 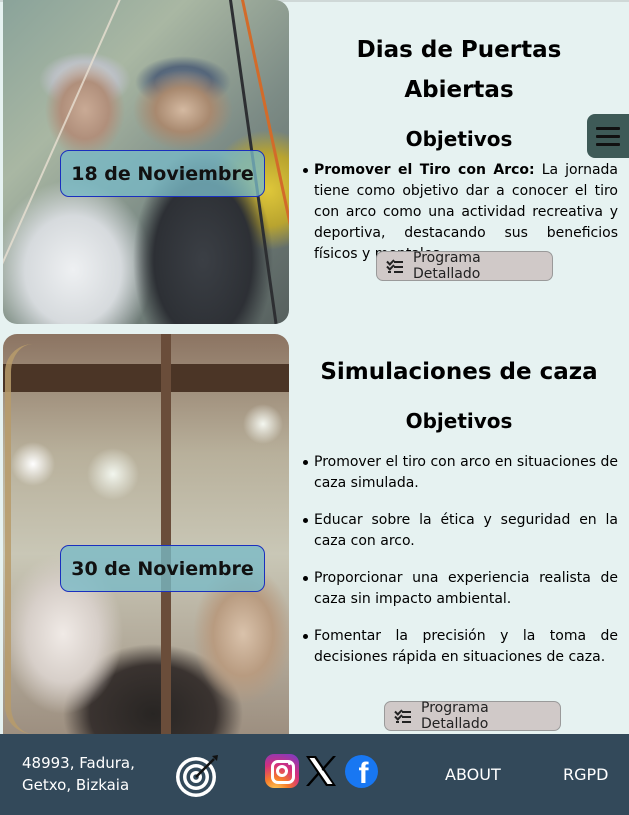 I want to click on rgpd-link: RGPD, so click(x=585, y=774).